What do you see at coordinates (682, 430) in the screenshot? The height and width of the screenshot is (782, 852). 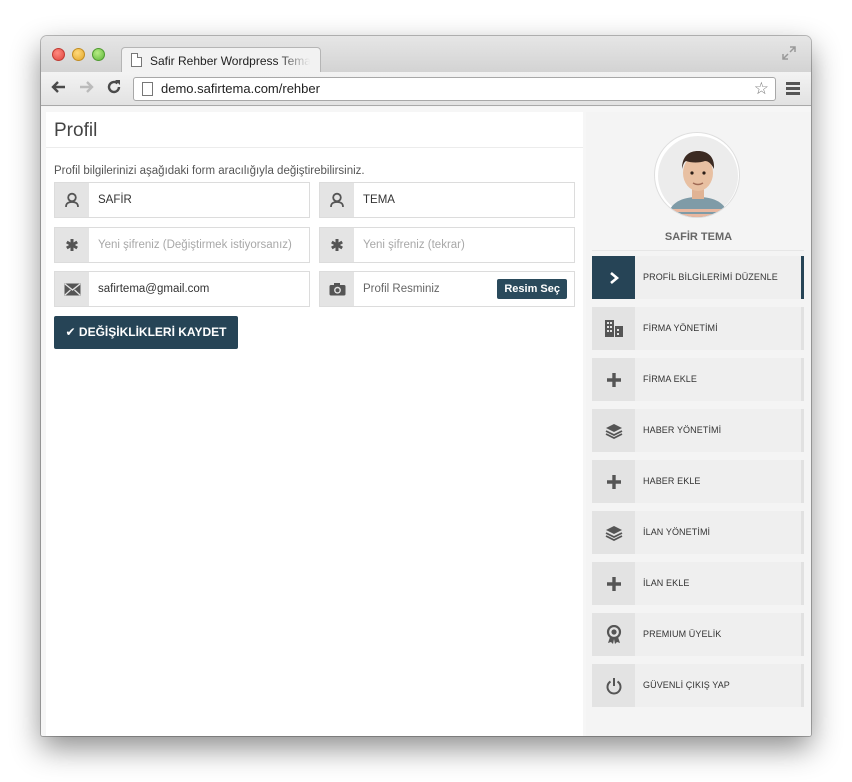 I see `sidebar-item-label: HABER YÖNETİMİ` at bounding box center [682, 430].